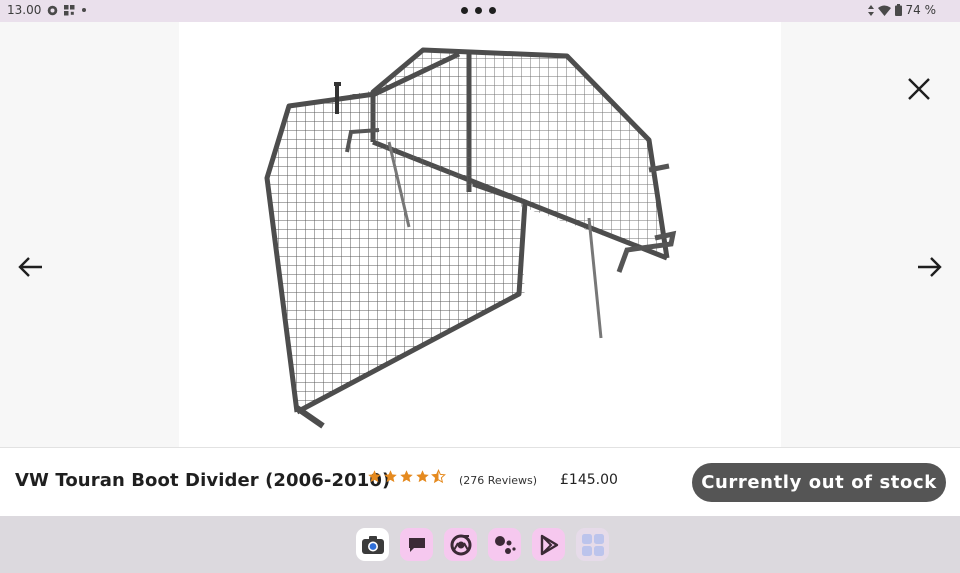 The width and height of the screenshot is (960, 573). I want to click on rating-stars, so click(406, 476).